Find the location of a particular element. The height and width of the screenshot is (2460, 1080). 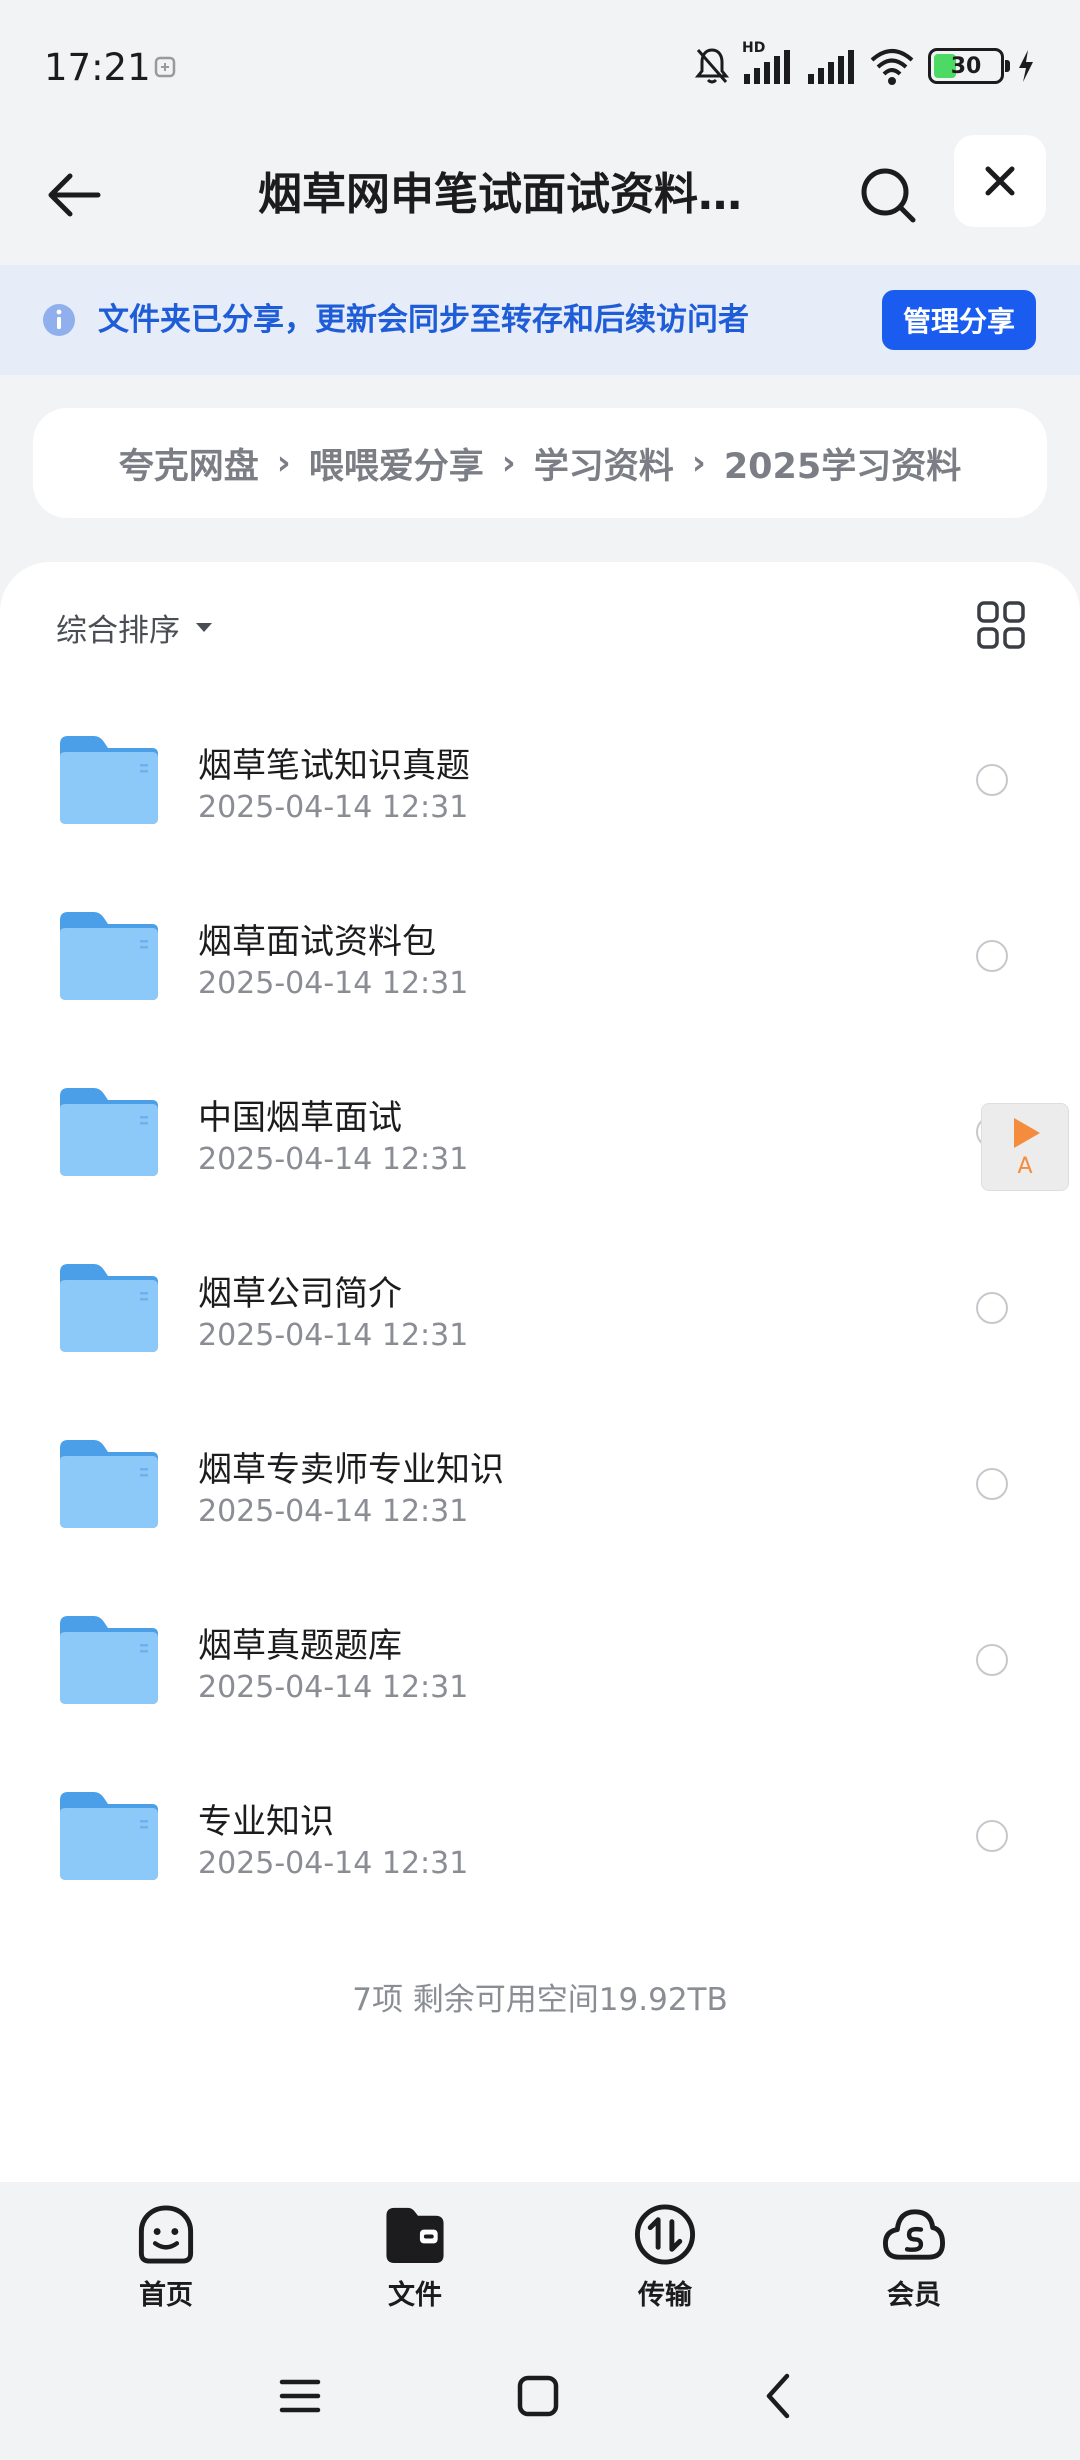

file-name: 烟草专卖师专业知识 is located at coordinates (351, 1470).